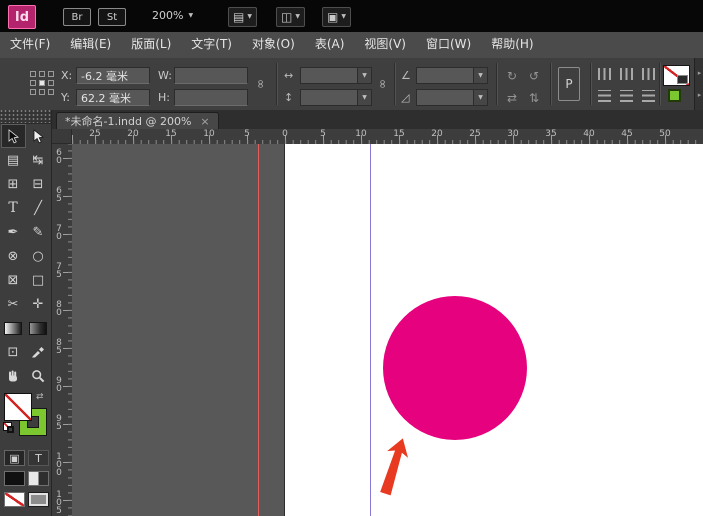 This screenshot has height=516, width=703. I want to click on fill-proxy, so click(18, 407).